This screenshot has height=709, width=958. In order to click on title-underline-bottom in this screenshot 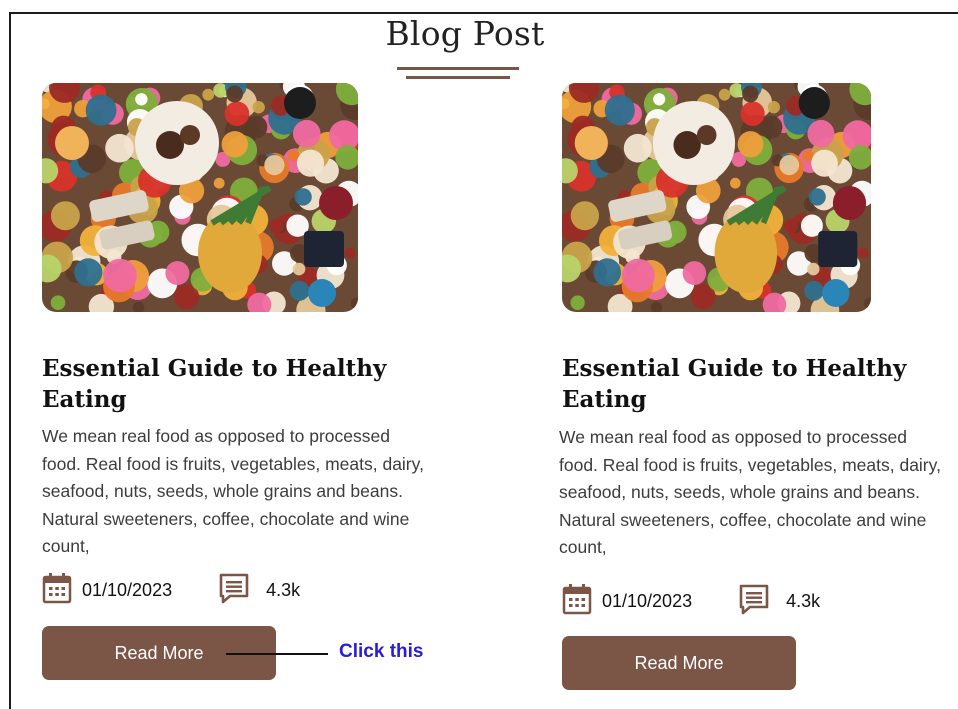, I will do `click(458, 77)`.